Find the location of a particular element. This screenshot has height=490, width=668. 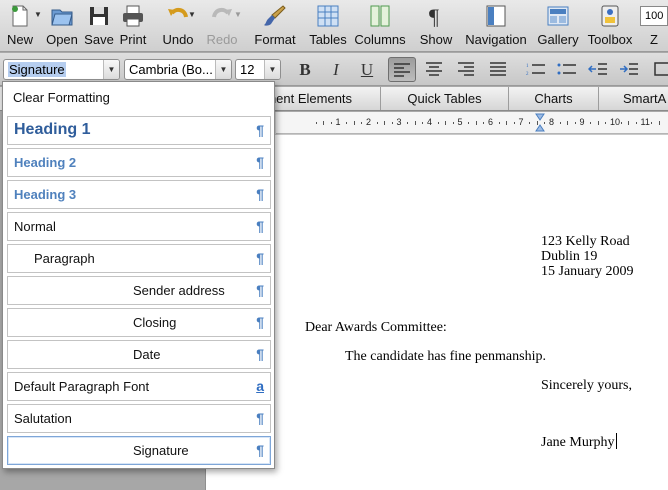

show-button: ¶ Show is located at coordinates (436, 26).